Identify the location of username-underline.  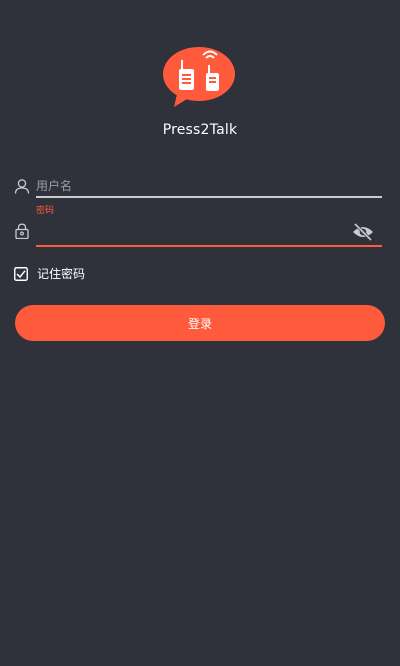
(209, 197).